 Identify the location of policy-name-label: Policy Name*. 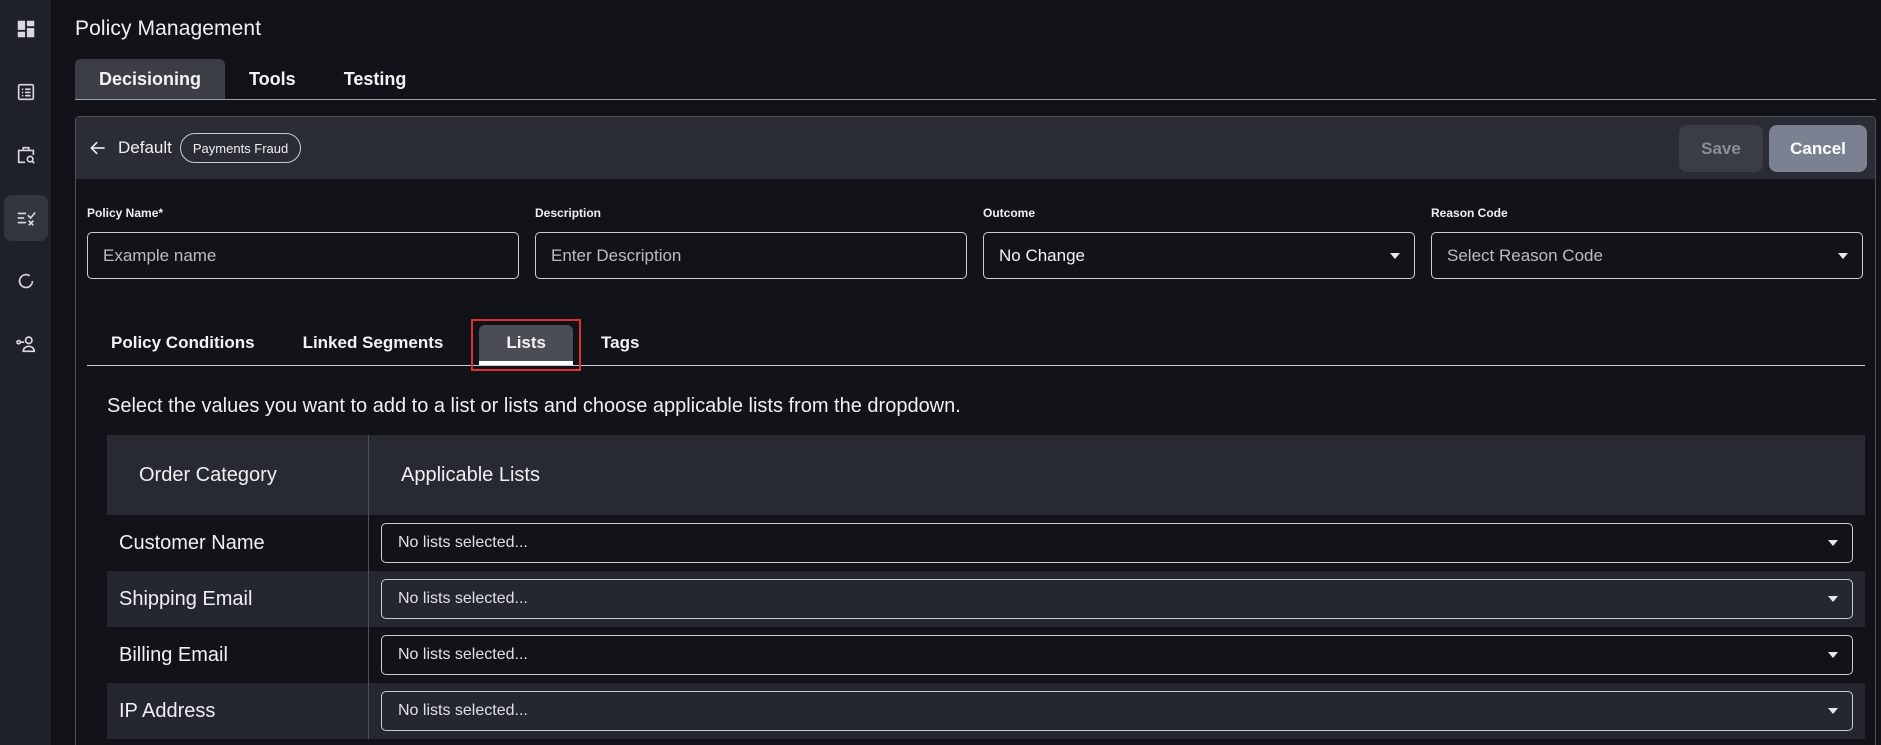
(125, 213).